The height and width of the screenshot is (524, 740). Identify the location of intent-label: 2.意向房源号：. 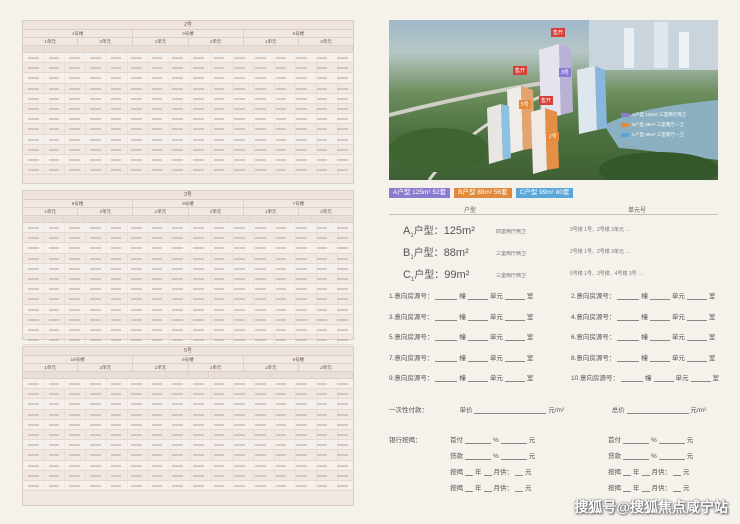
(593, 296).